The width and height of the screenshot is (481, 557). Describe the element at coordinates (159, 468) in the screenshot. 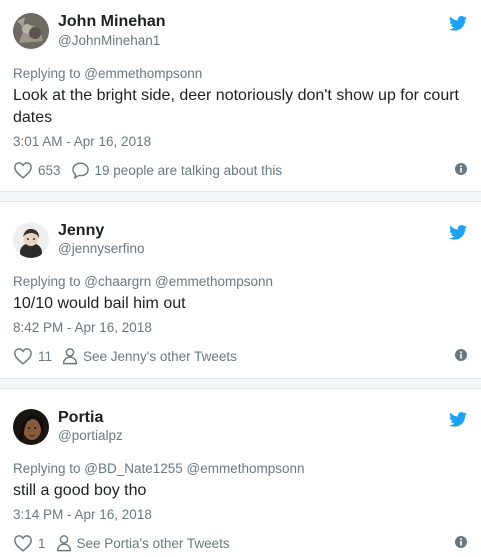

I see `replying-to-label: Replying to @BD_Nate1255 @emmethompsonn` at that location.